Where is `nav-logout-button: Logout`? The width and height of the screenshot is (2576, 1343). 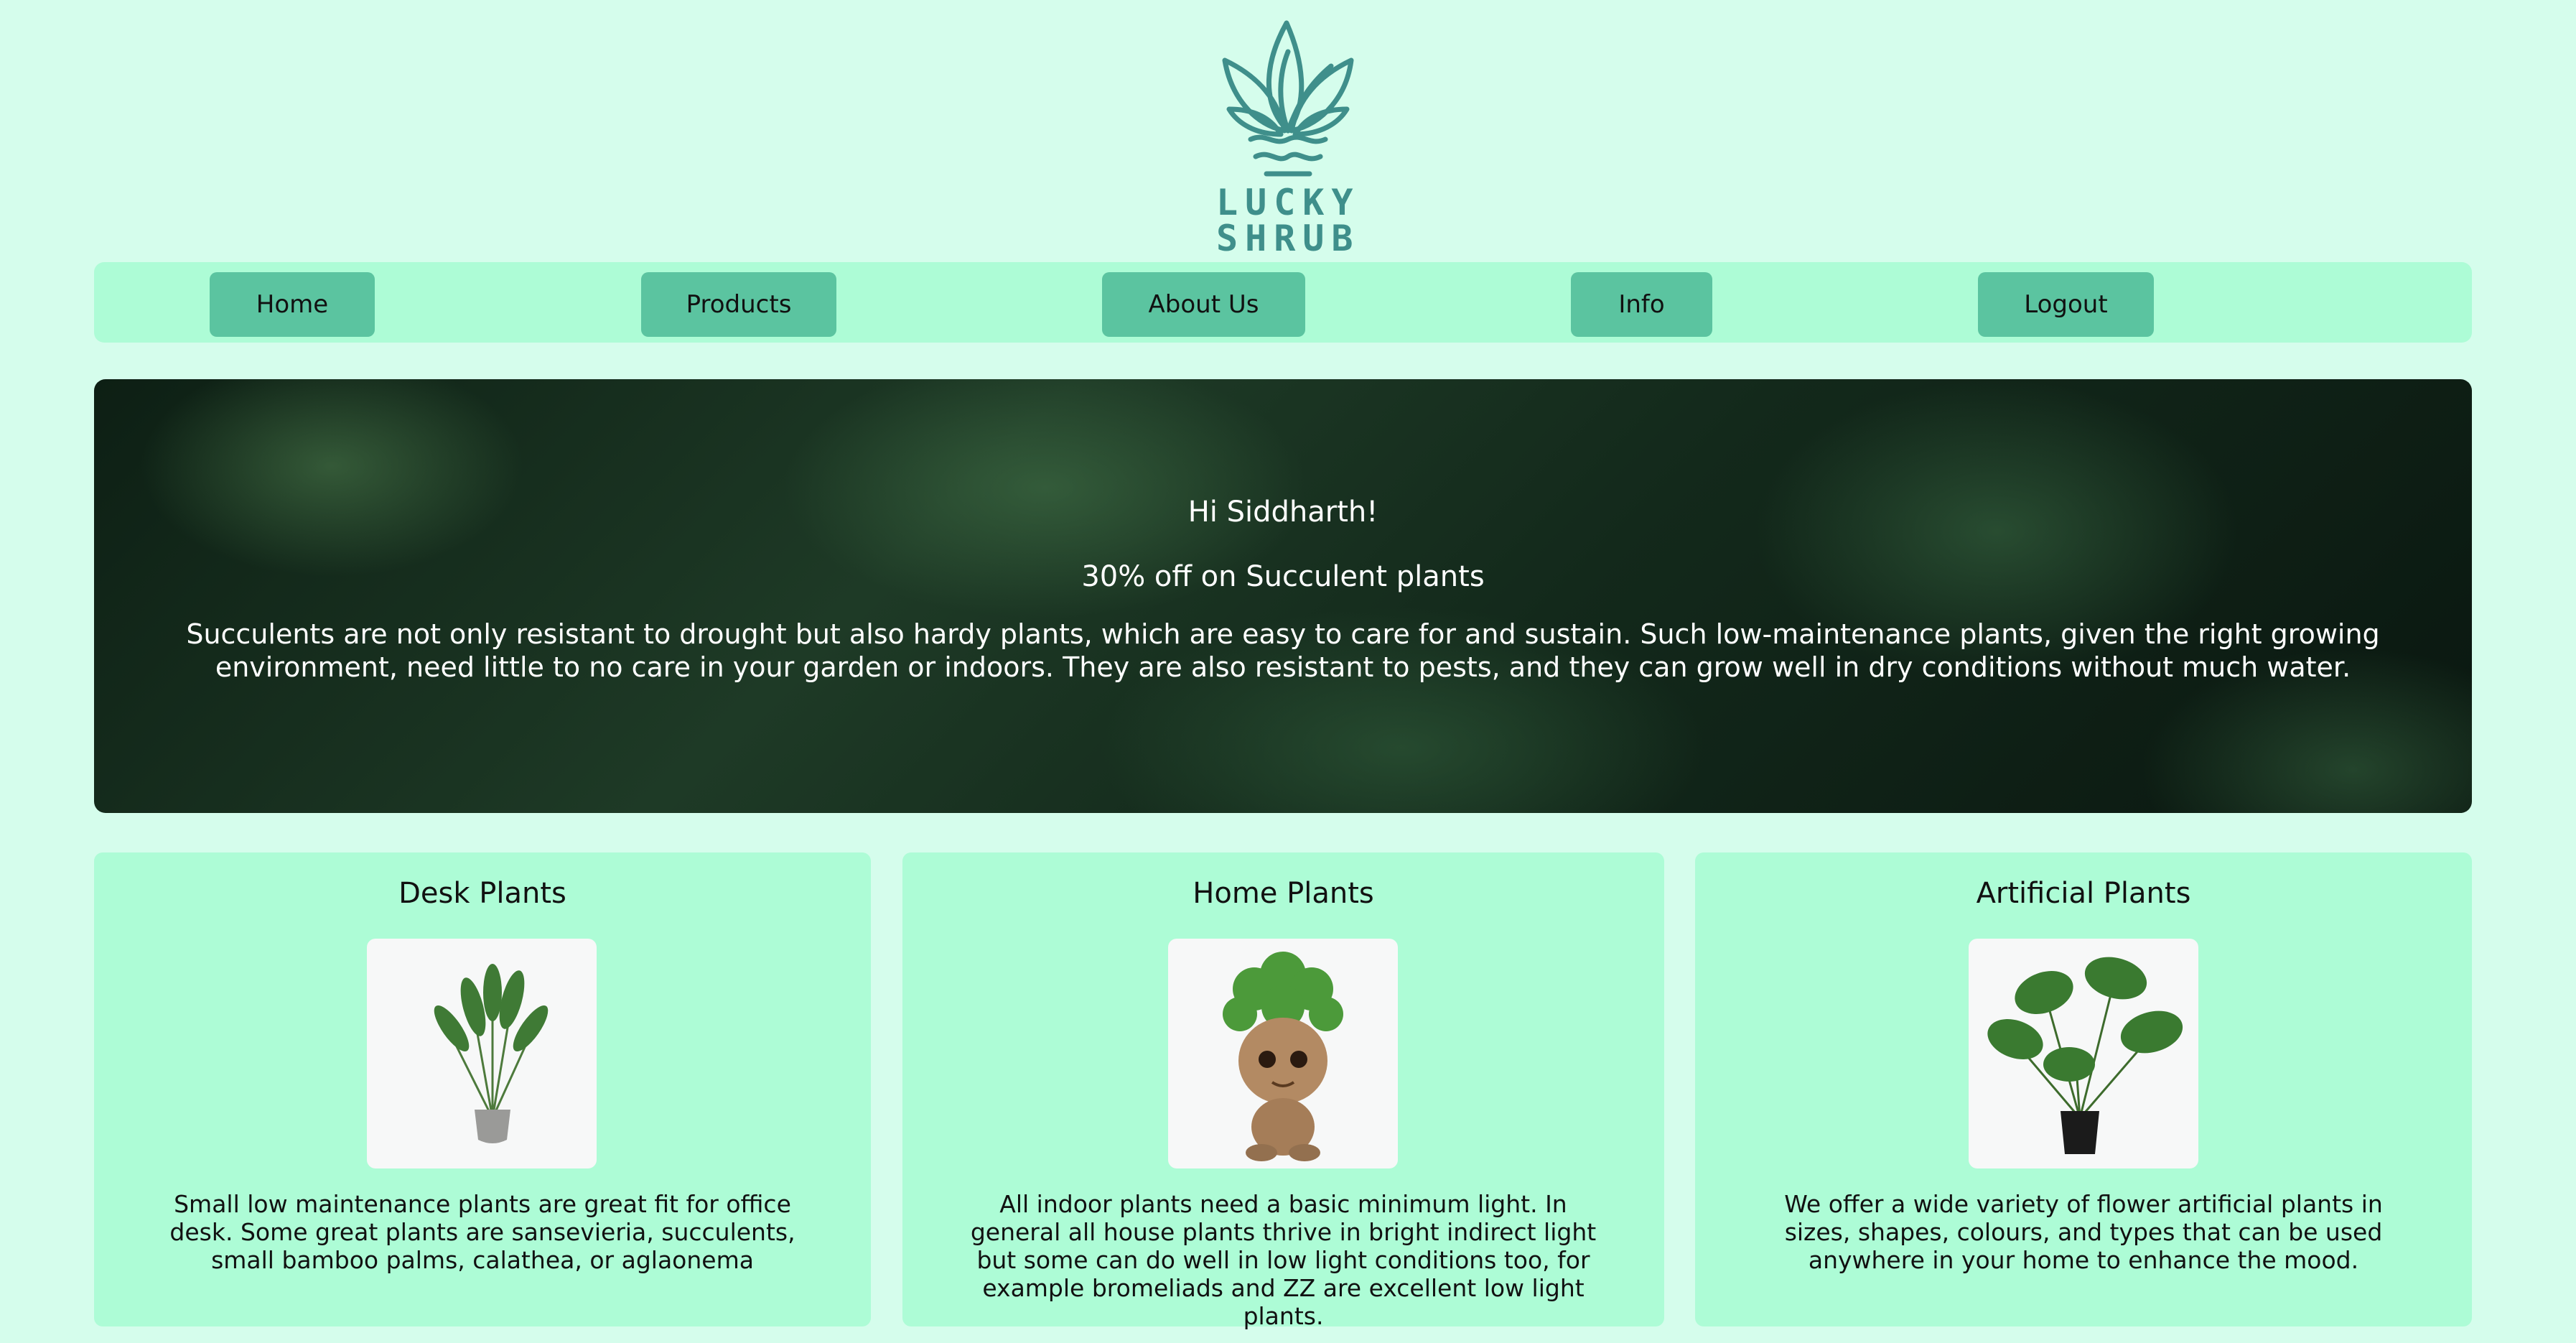
nav-logout-button: Logout is located at coordinates (2066, 304).